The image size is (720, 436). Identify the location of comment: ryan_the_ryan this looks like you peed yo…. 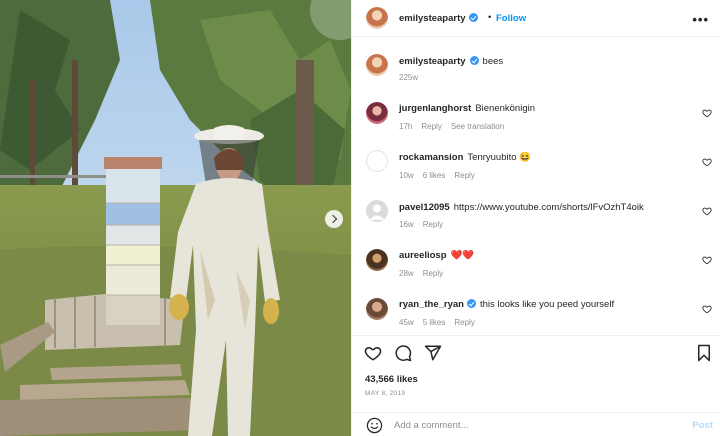
(506, 304).